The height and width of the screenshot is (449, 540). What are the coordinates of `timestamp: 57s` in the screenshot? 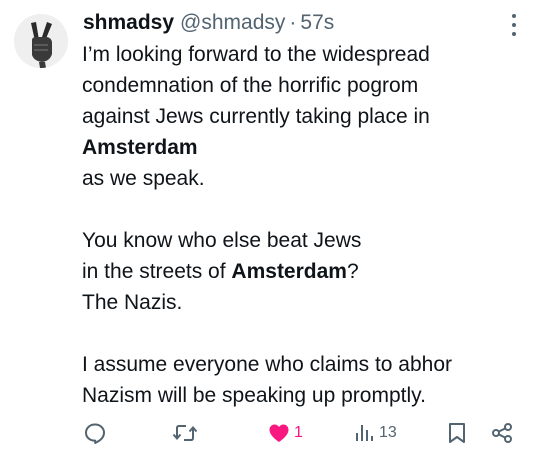 It's located at (317, 23).